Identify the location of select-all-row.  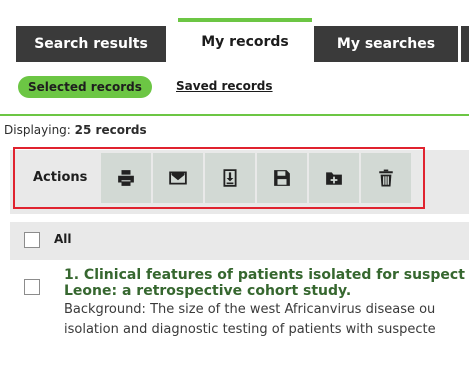
(239, 241).